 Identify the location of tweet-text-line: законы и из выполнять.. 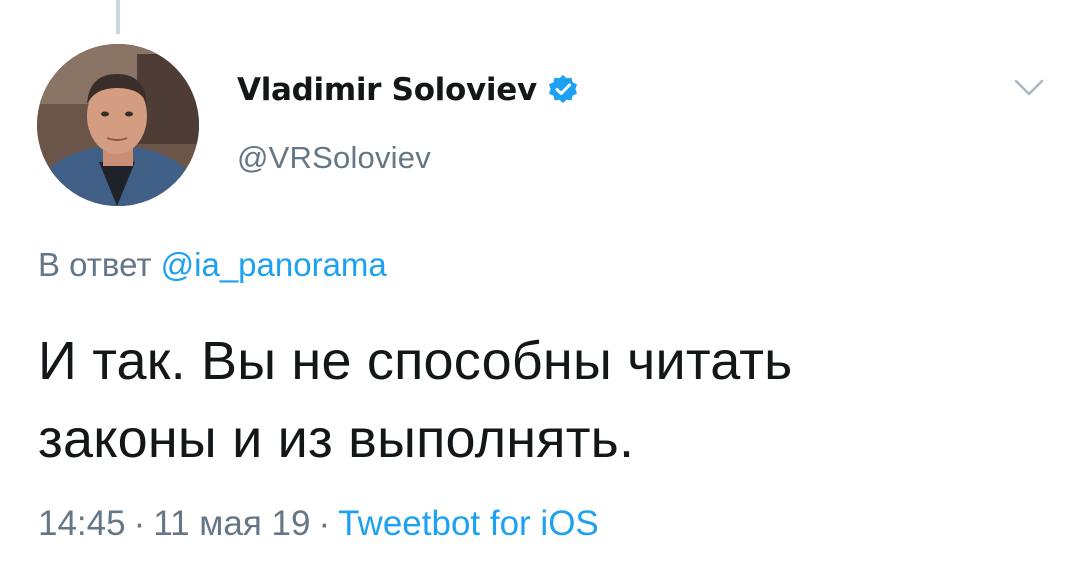
(336, 439).